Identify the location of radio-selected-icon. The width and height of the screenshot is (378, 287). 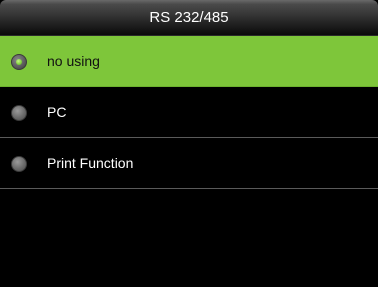
(19, 62).